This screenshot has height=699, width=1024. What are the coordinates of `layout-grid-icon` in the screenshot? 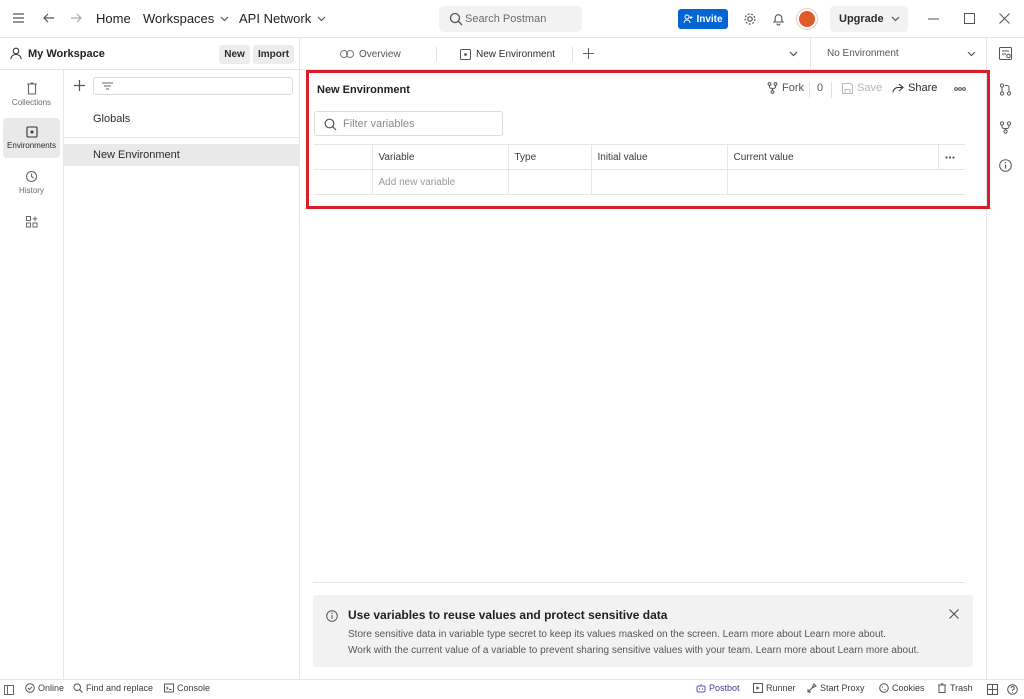 It's located at (992, 689).